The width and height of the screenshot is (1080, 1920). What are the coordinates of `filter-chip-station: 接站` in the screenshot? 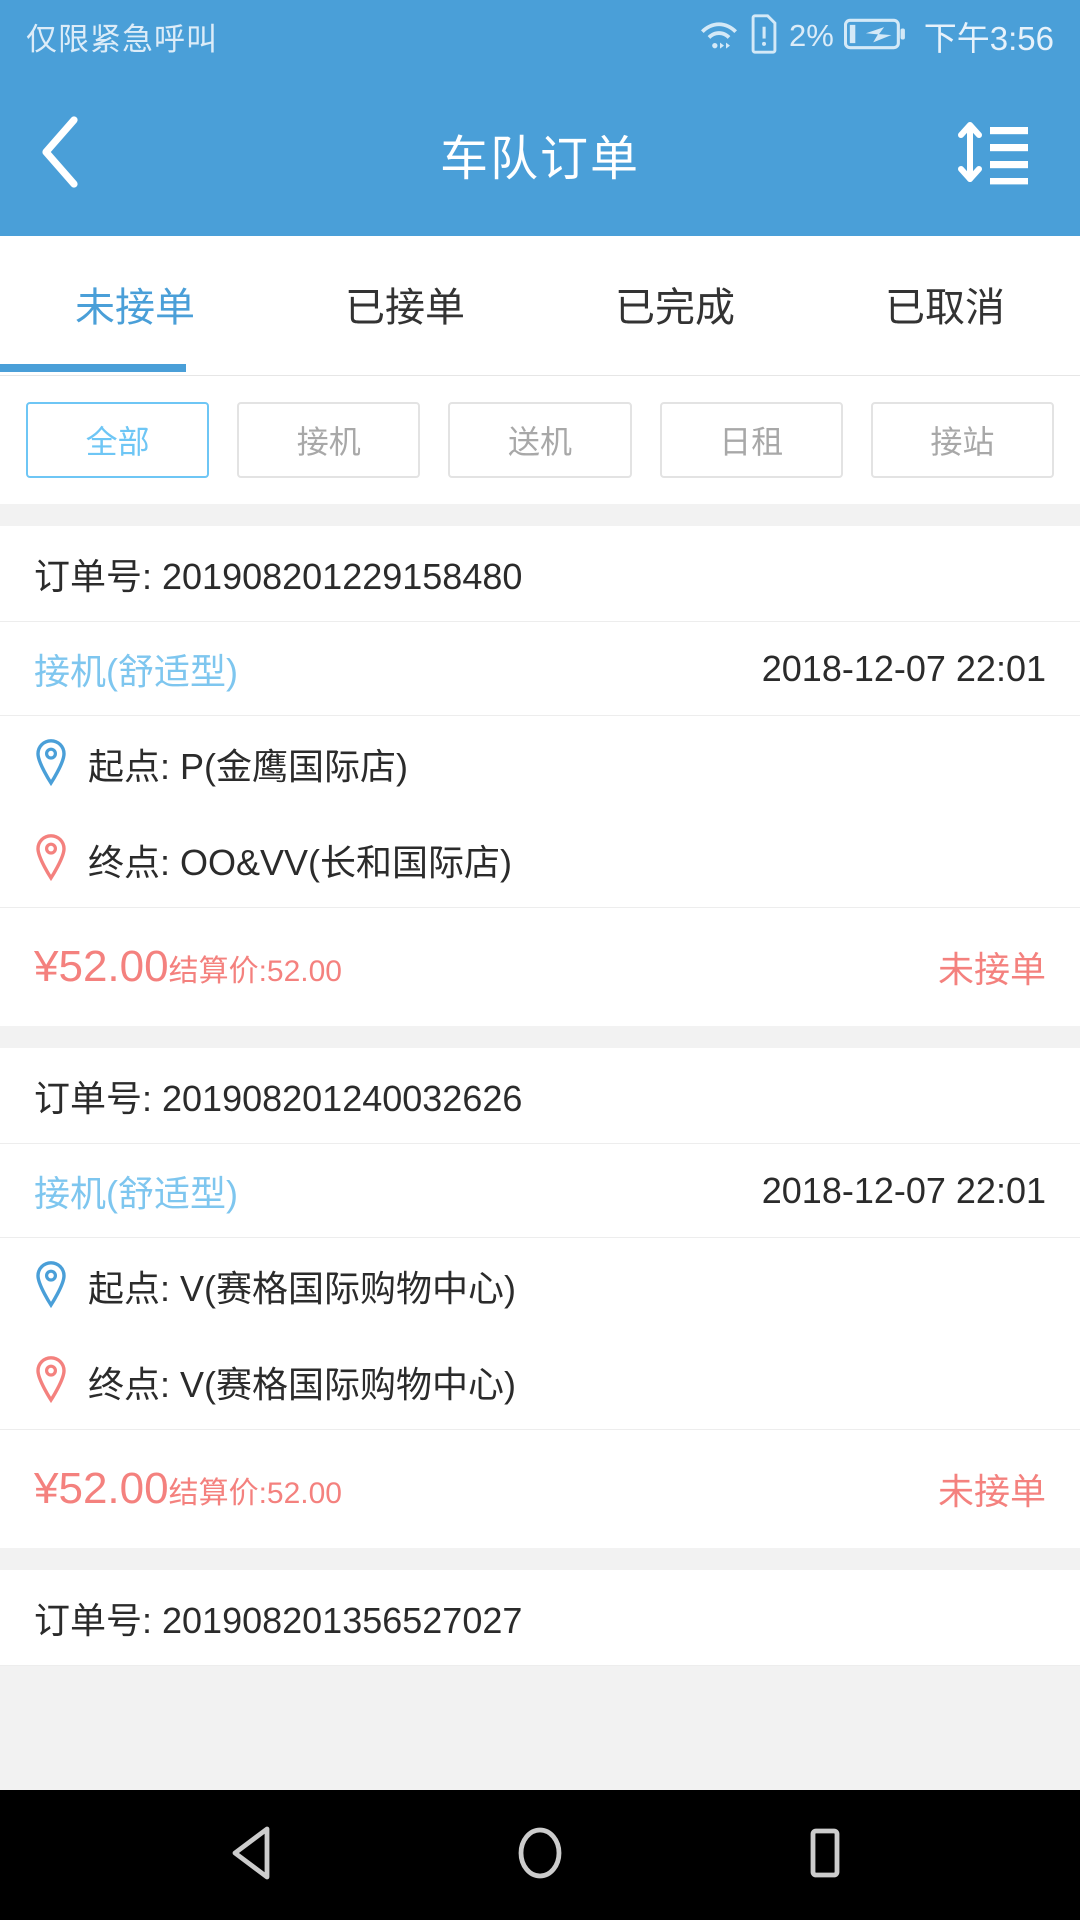 It's located at (962, 440).